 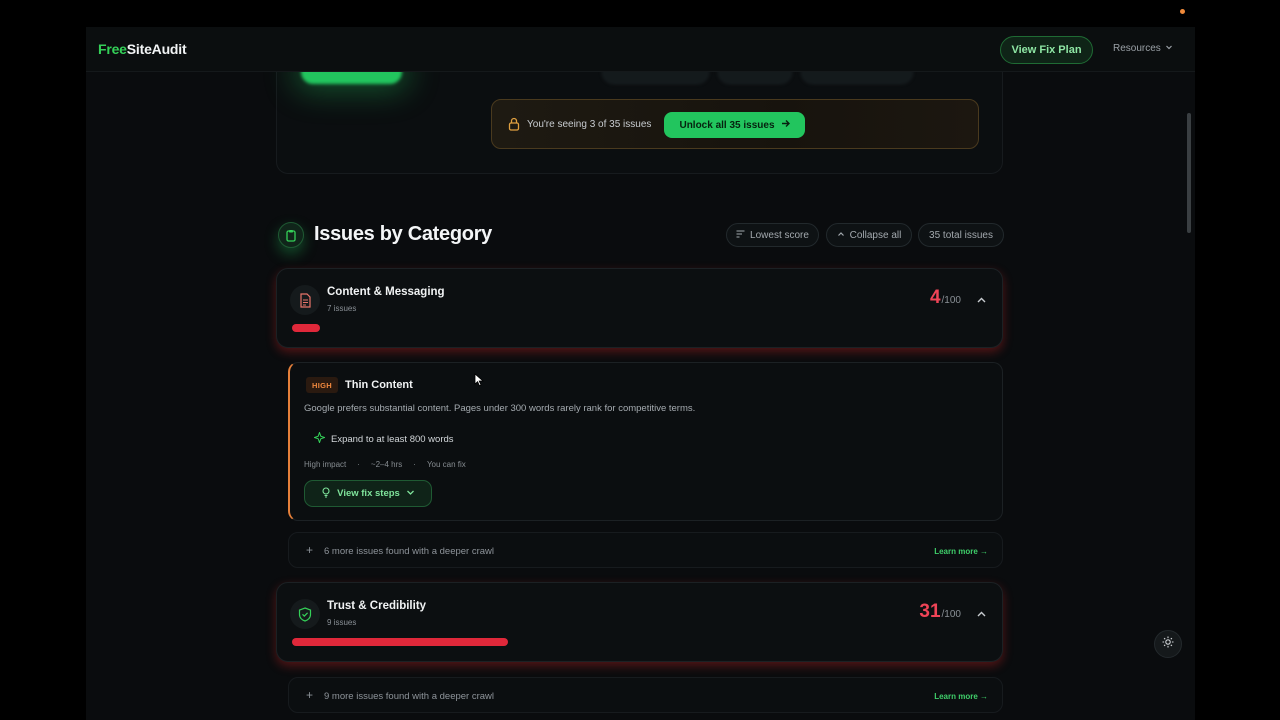 What do you see at coordinates (112, 49) in the screenshot?
I see `logo-text-free: Free` at bounding box center [112, 49].